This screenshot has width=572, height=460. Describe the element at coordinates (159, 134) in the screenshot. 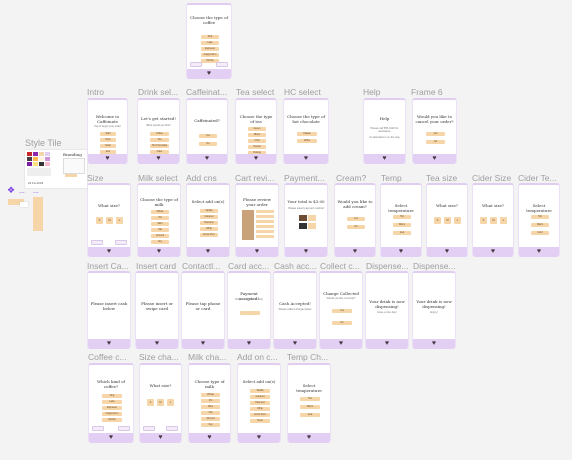

I see `option-button: Coffee` at that location.